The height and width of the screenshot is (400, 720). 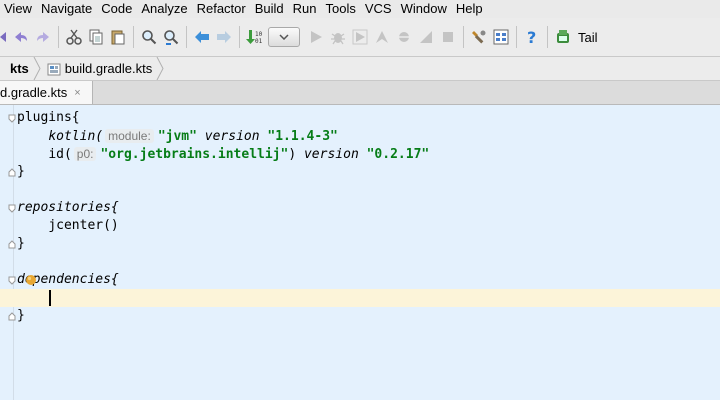 What do you see at coordinates (83, 225) in the screenshot?
I see `code-text: jcenter()` at bounding box center [83, 225].